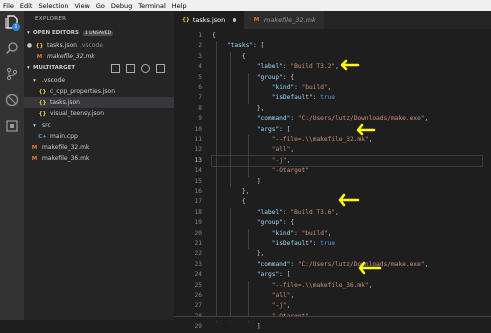 This screenshot has width=491, height=333. I want to click on code-line: "-Otarget", so click(260, 171).